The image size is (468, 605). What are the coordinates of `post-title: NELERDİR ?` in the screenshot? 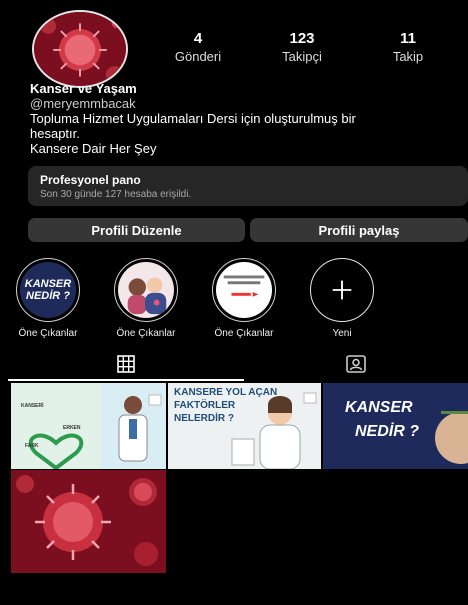 It's located at (204, 418).